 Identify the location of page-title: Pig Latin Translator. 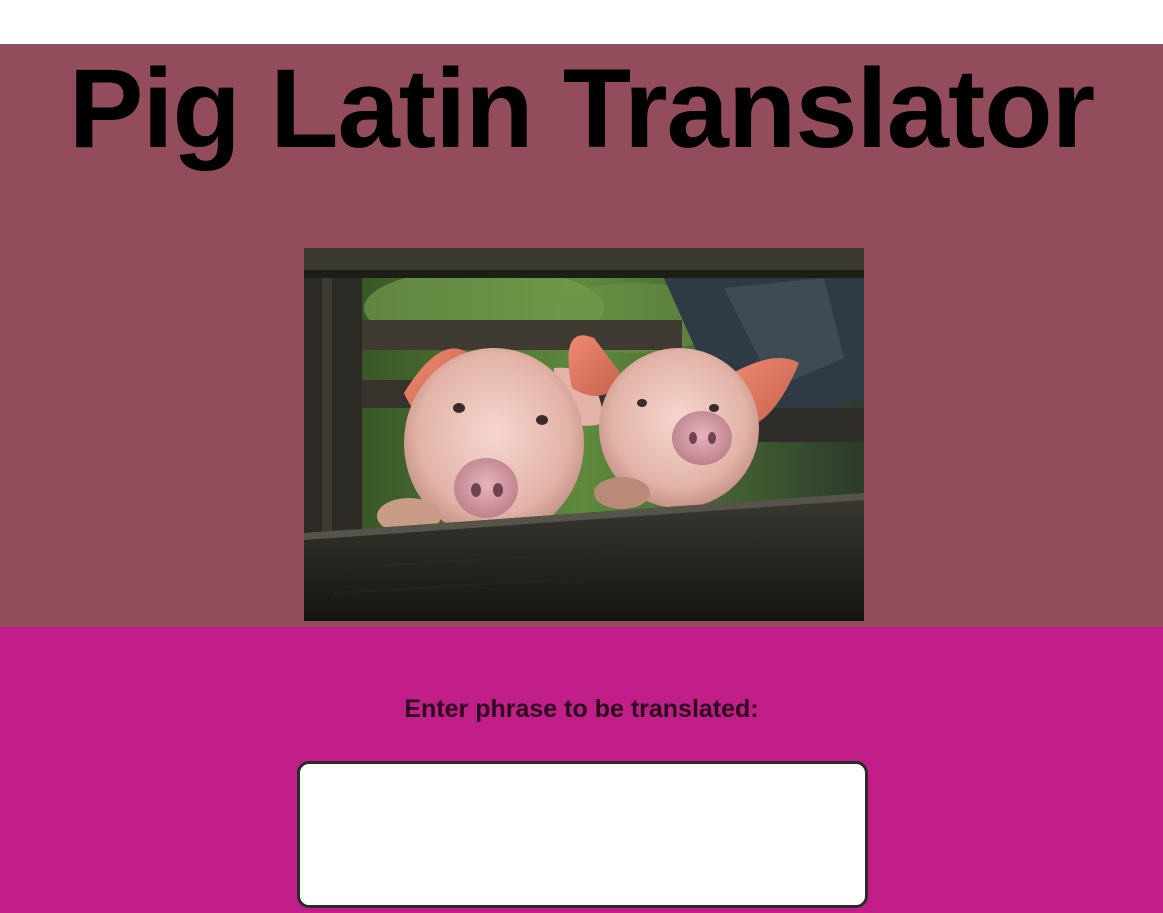
(582, 108).